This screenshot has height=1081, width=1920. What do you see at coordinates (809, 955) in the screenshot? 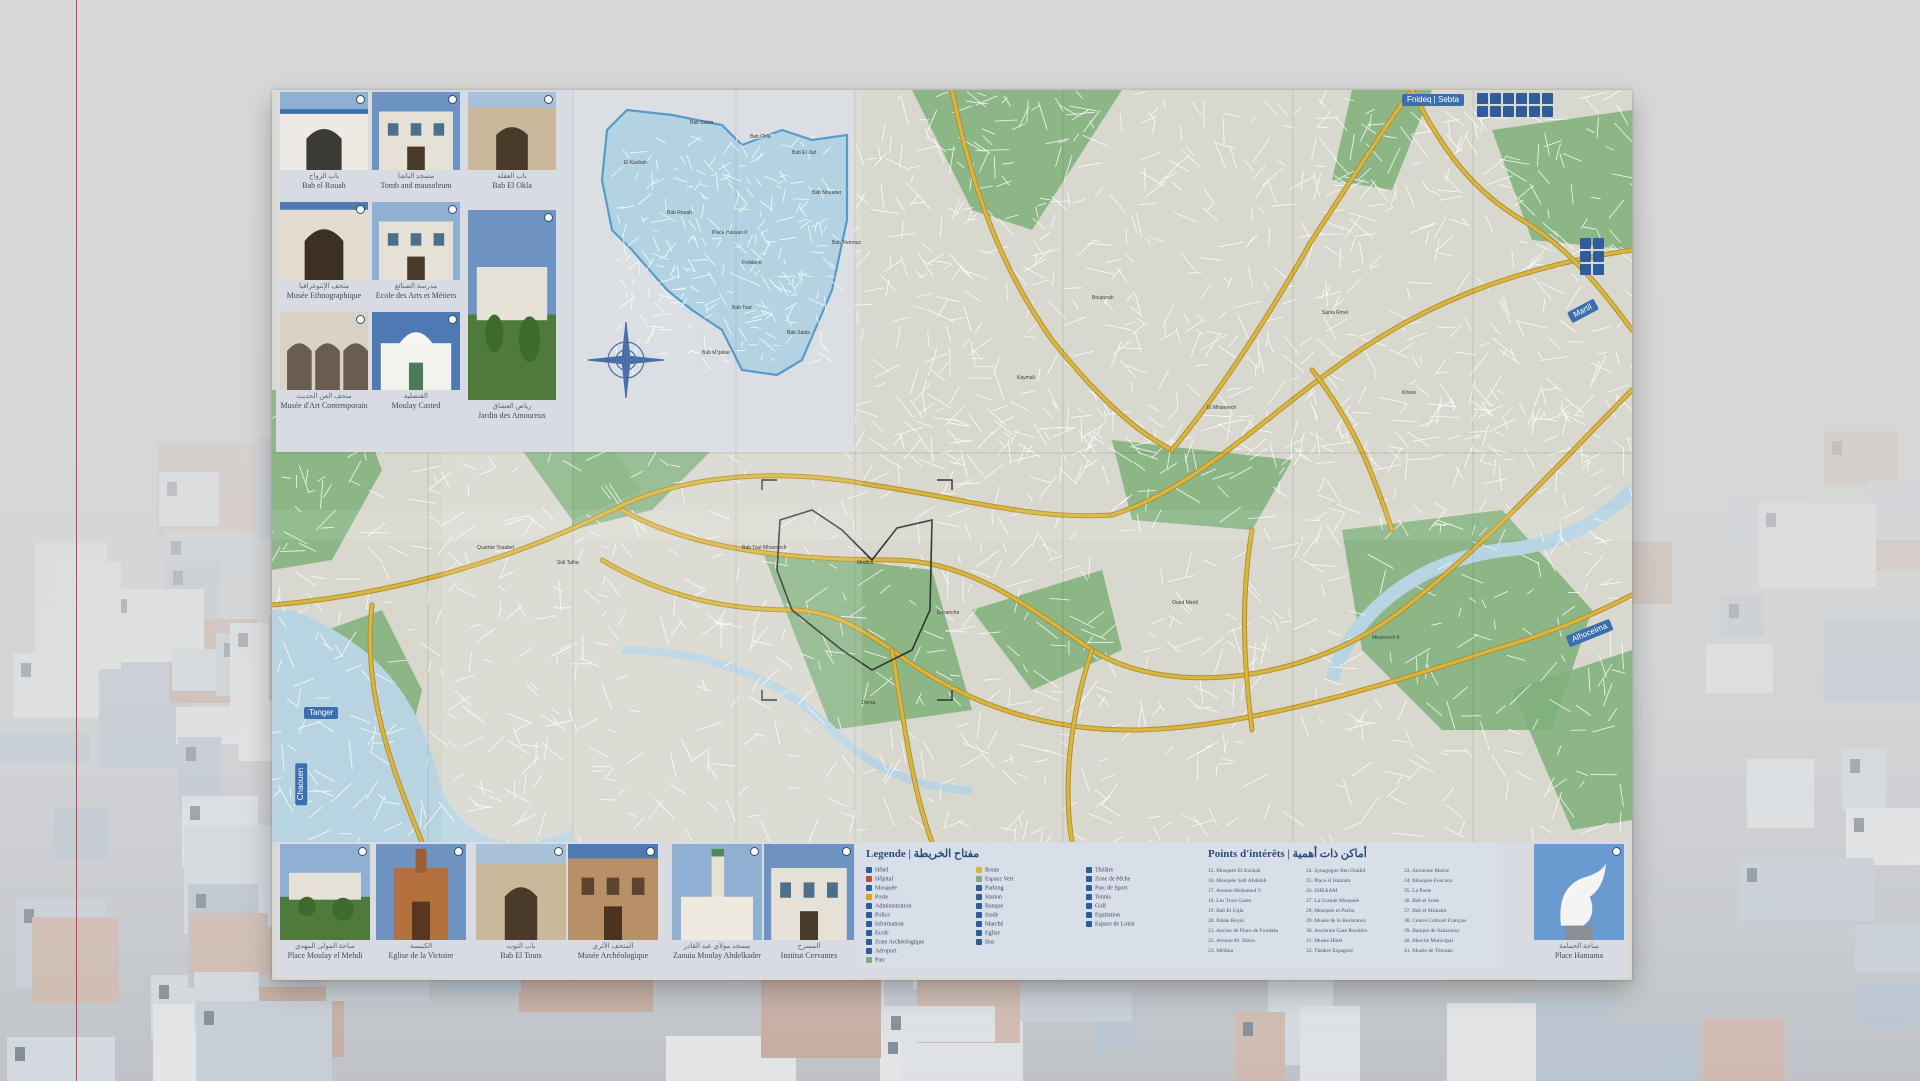
I see `photo-caption-french: Institut Cervantes` at bounding box center [809, 955].